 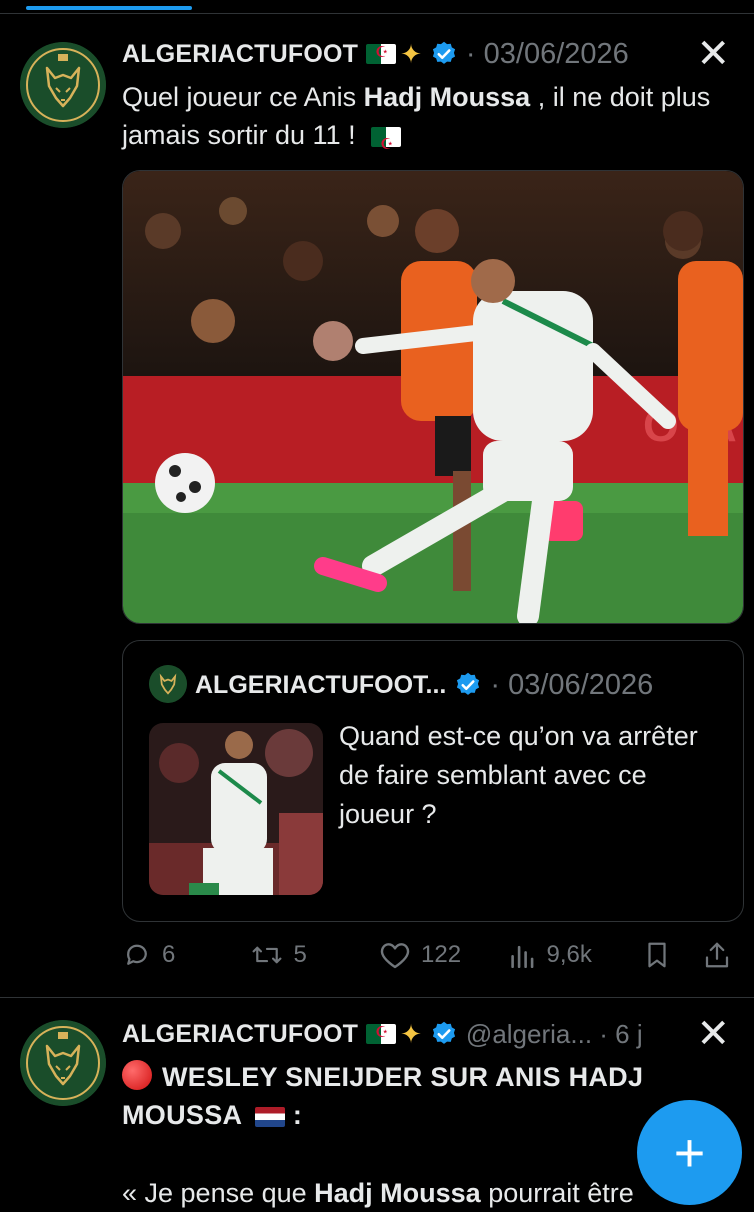 I want to click on reply-count: 6, so click(x=169, y=954).